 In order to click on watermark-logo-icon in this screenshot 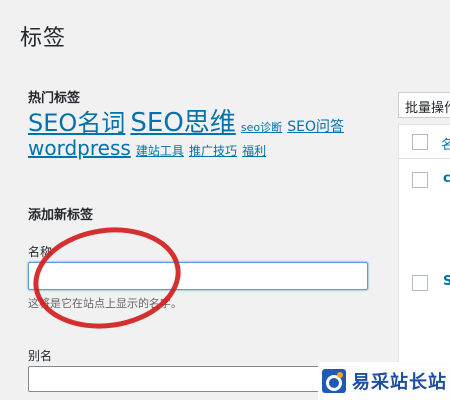, I will do `click(334, 381)`.